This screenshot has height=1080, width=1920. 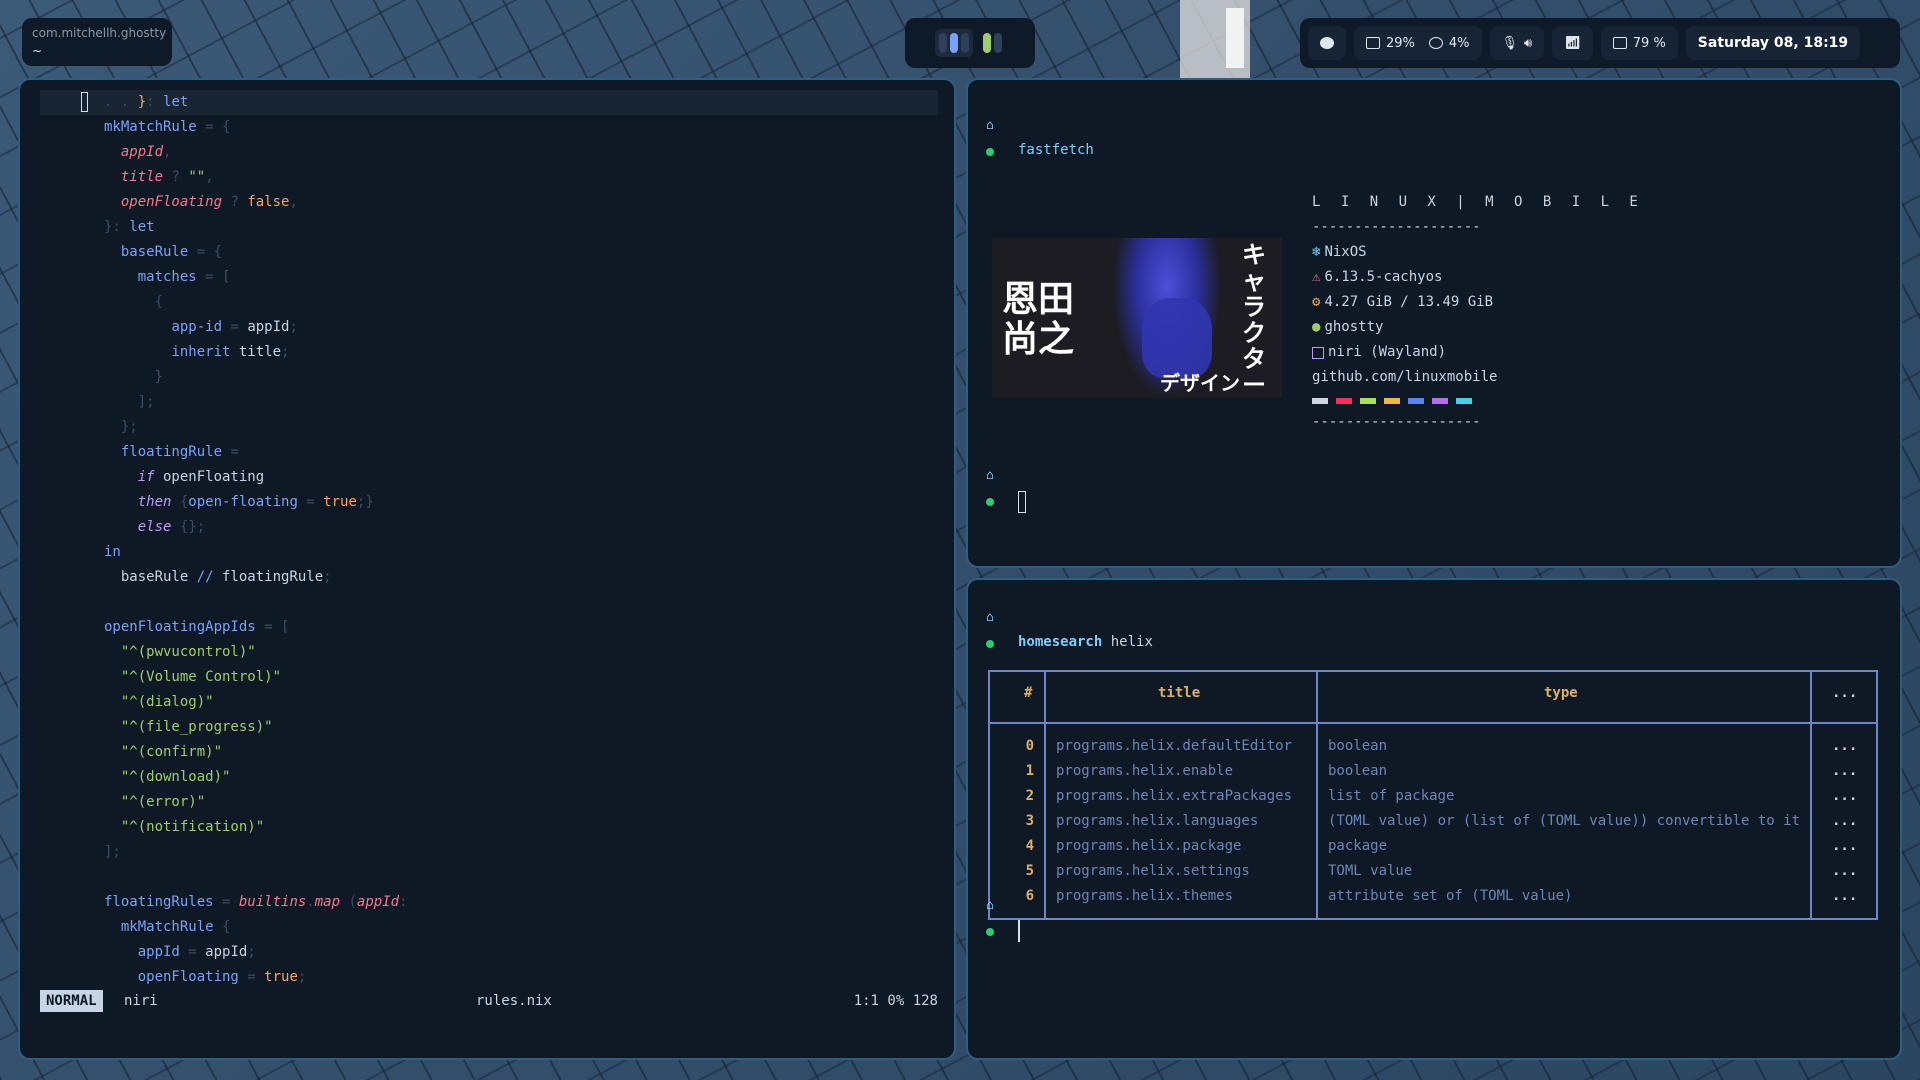 What do you see at coordinates (489, 627) in the screenshot?
I see `code-line: openFloatingAppIds = [` at bounding box center [489, 627].